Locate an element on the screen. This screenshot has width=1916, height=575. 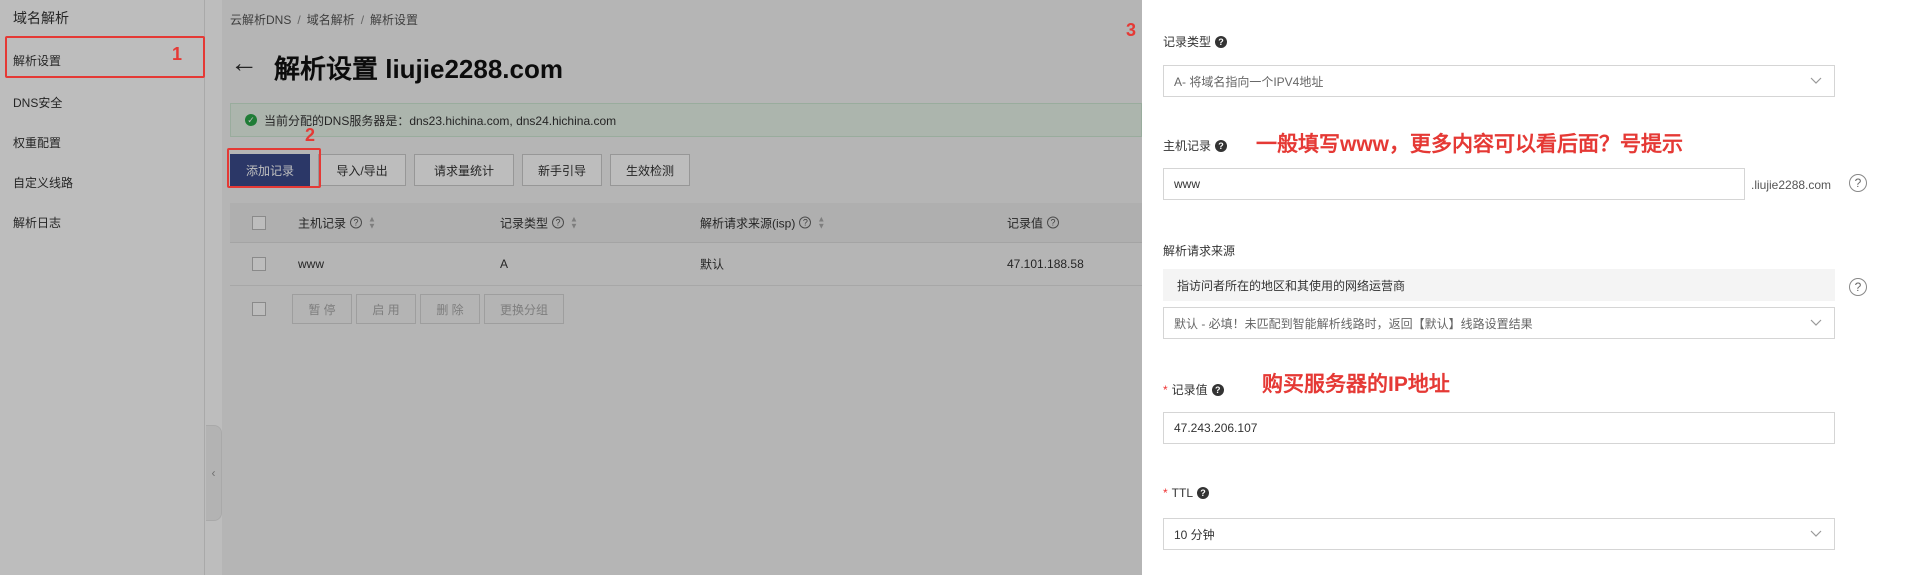
sidebar-item-custom-line: 自定义线路 is located at coordinates (43, 182).